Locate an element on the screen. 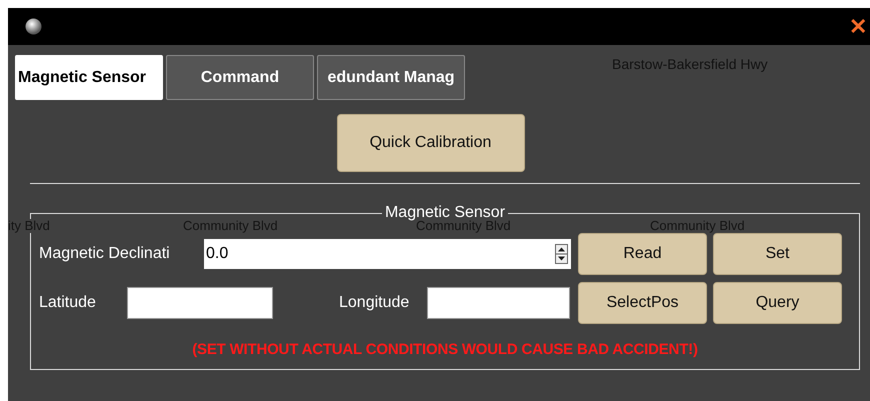 This screenshot has height=401, width=870. sphere-icon is located at coordinates (33, 26).